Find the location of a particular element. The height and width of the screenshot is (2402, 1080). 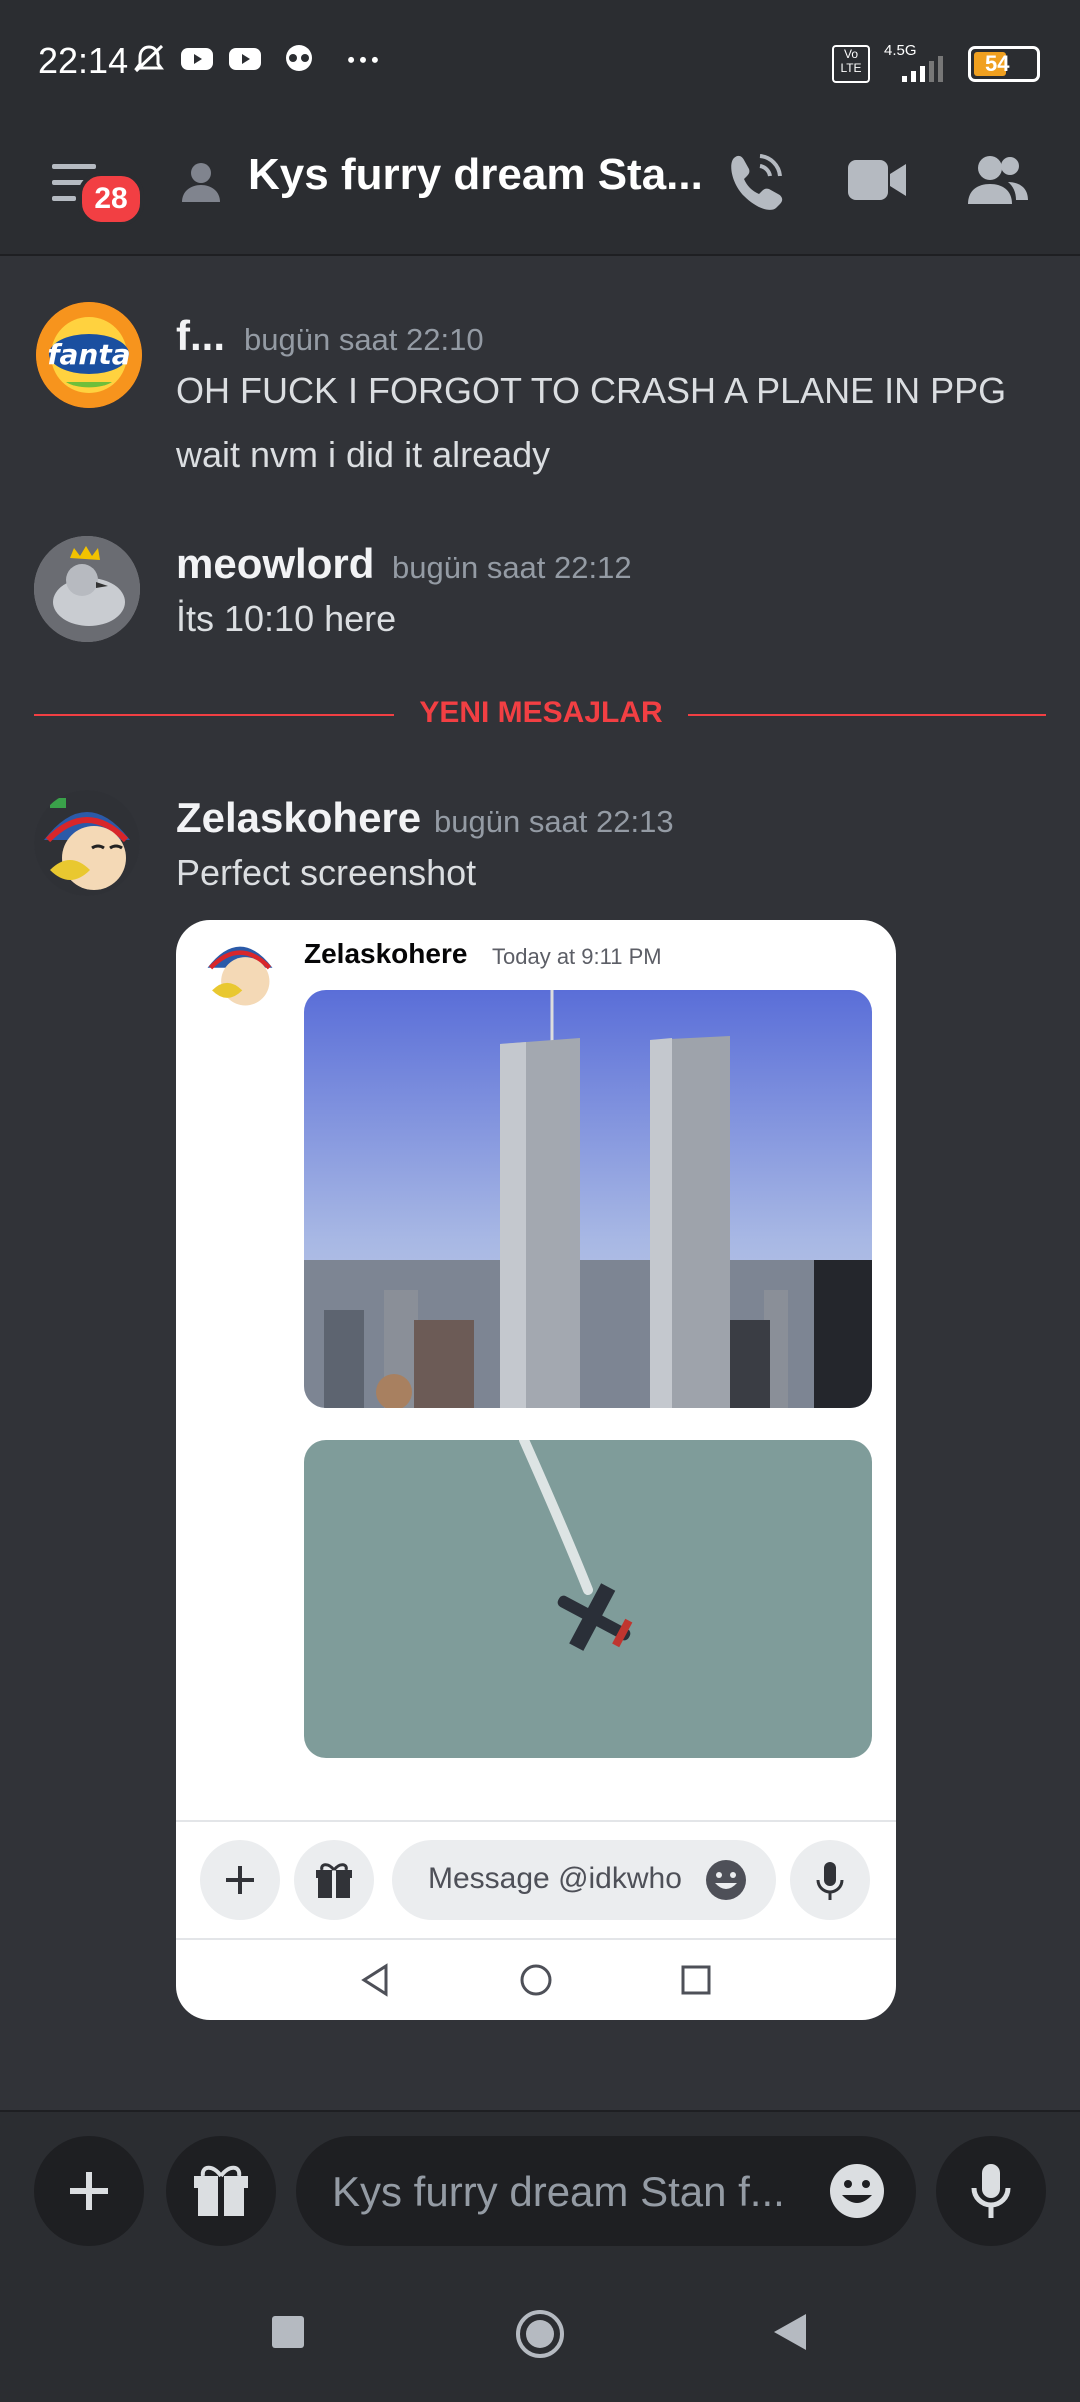

attachment-timestamp: Today at 9:11 PM is located at coordinates (577, 956).